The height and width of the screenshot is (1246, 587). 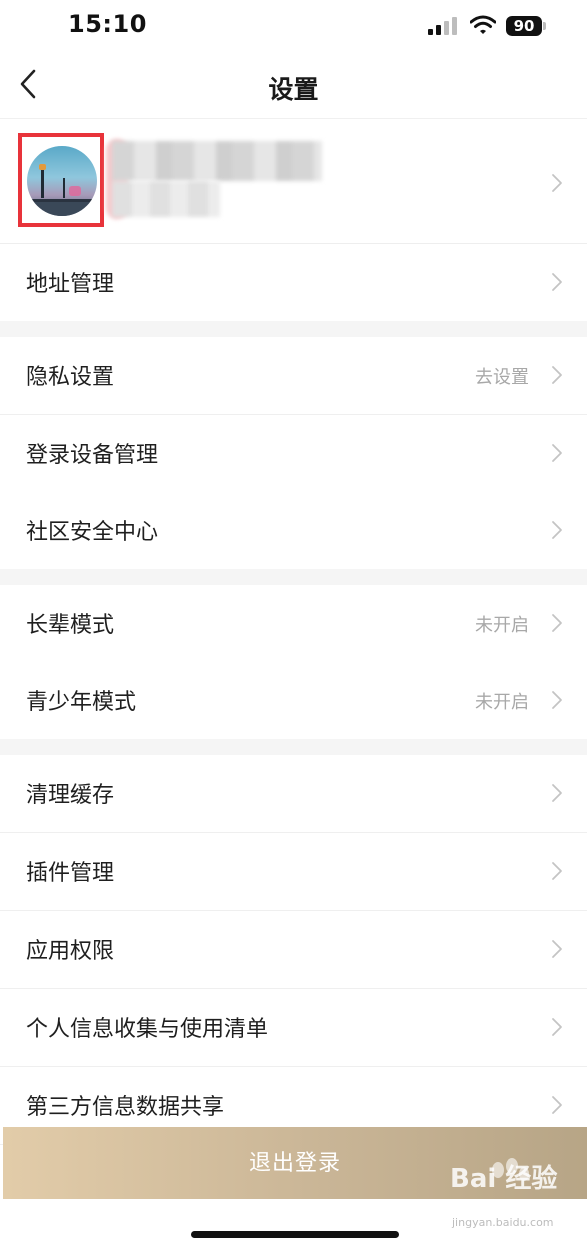 What do you see at coordinates (544, 26) in the screenshot?
I see `battery-tip` at bounding box center [544, 26].